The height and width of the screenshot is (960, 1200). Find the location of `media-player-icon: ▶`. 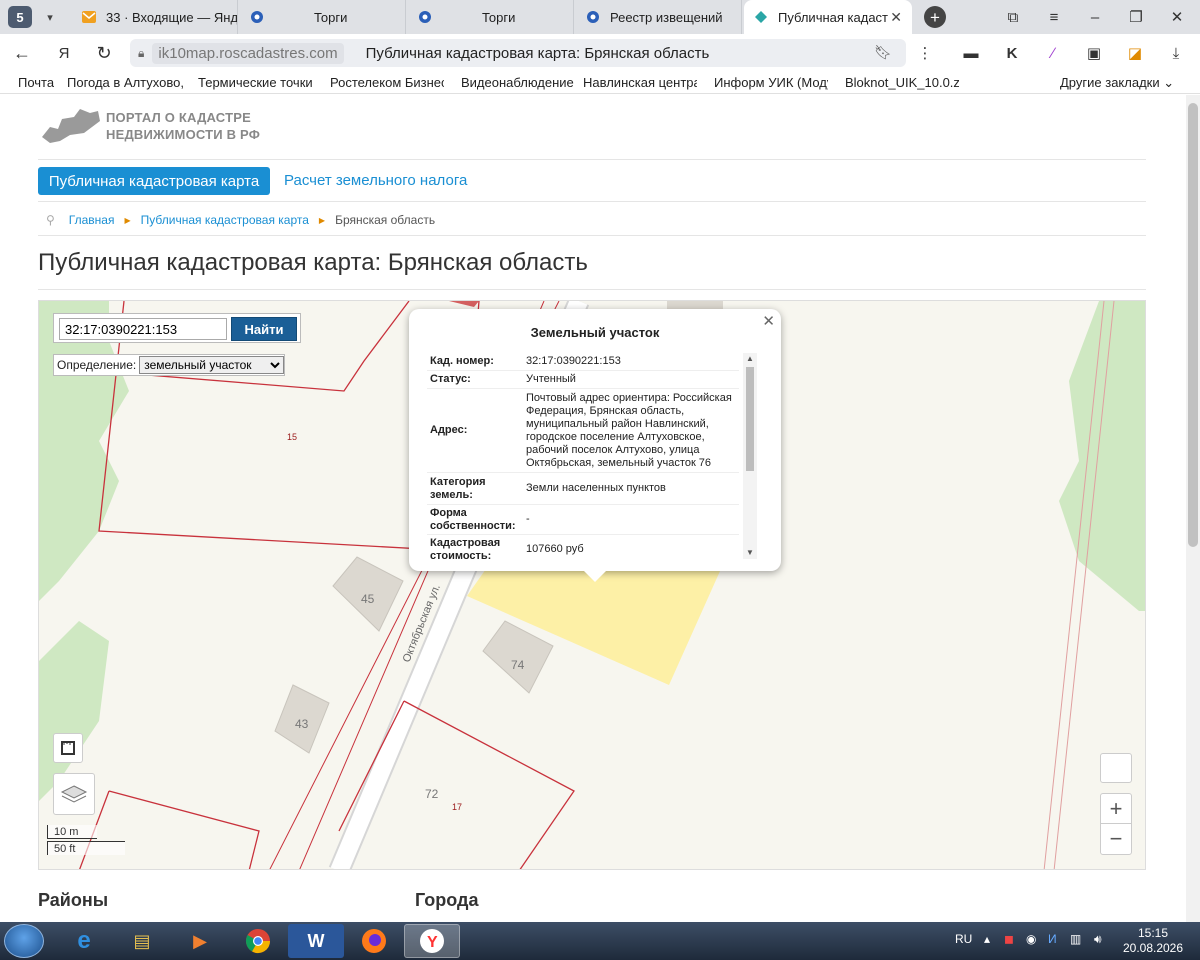

media-player-icon: ▶ is located at coordinates (200, 941).